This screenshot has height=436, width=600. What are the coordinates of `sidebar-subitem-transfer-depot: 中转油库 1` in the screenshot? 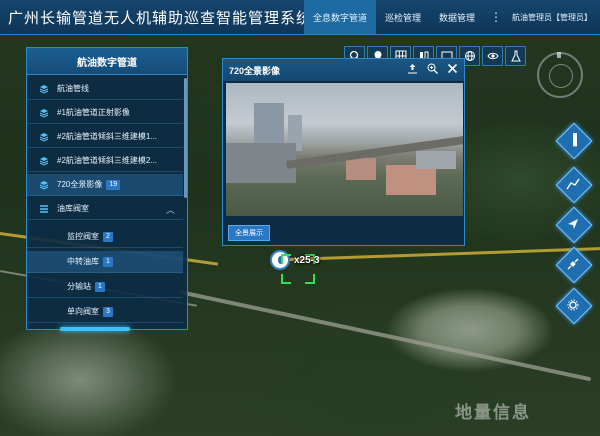 It's located at (105, 262).